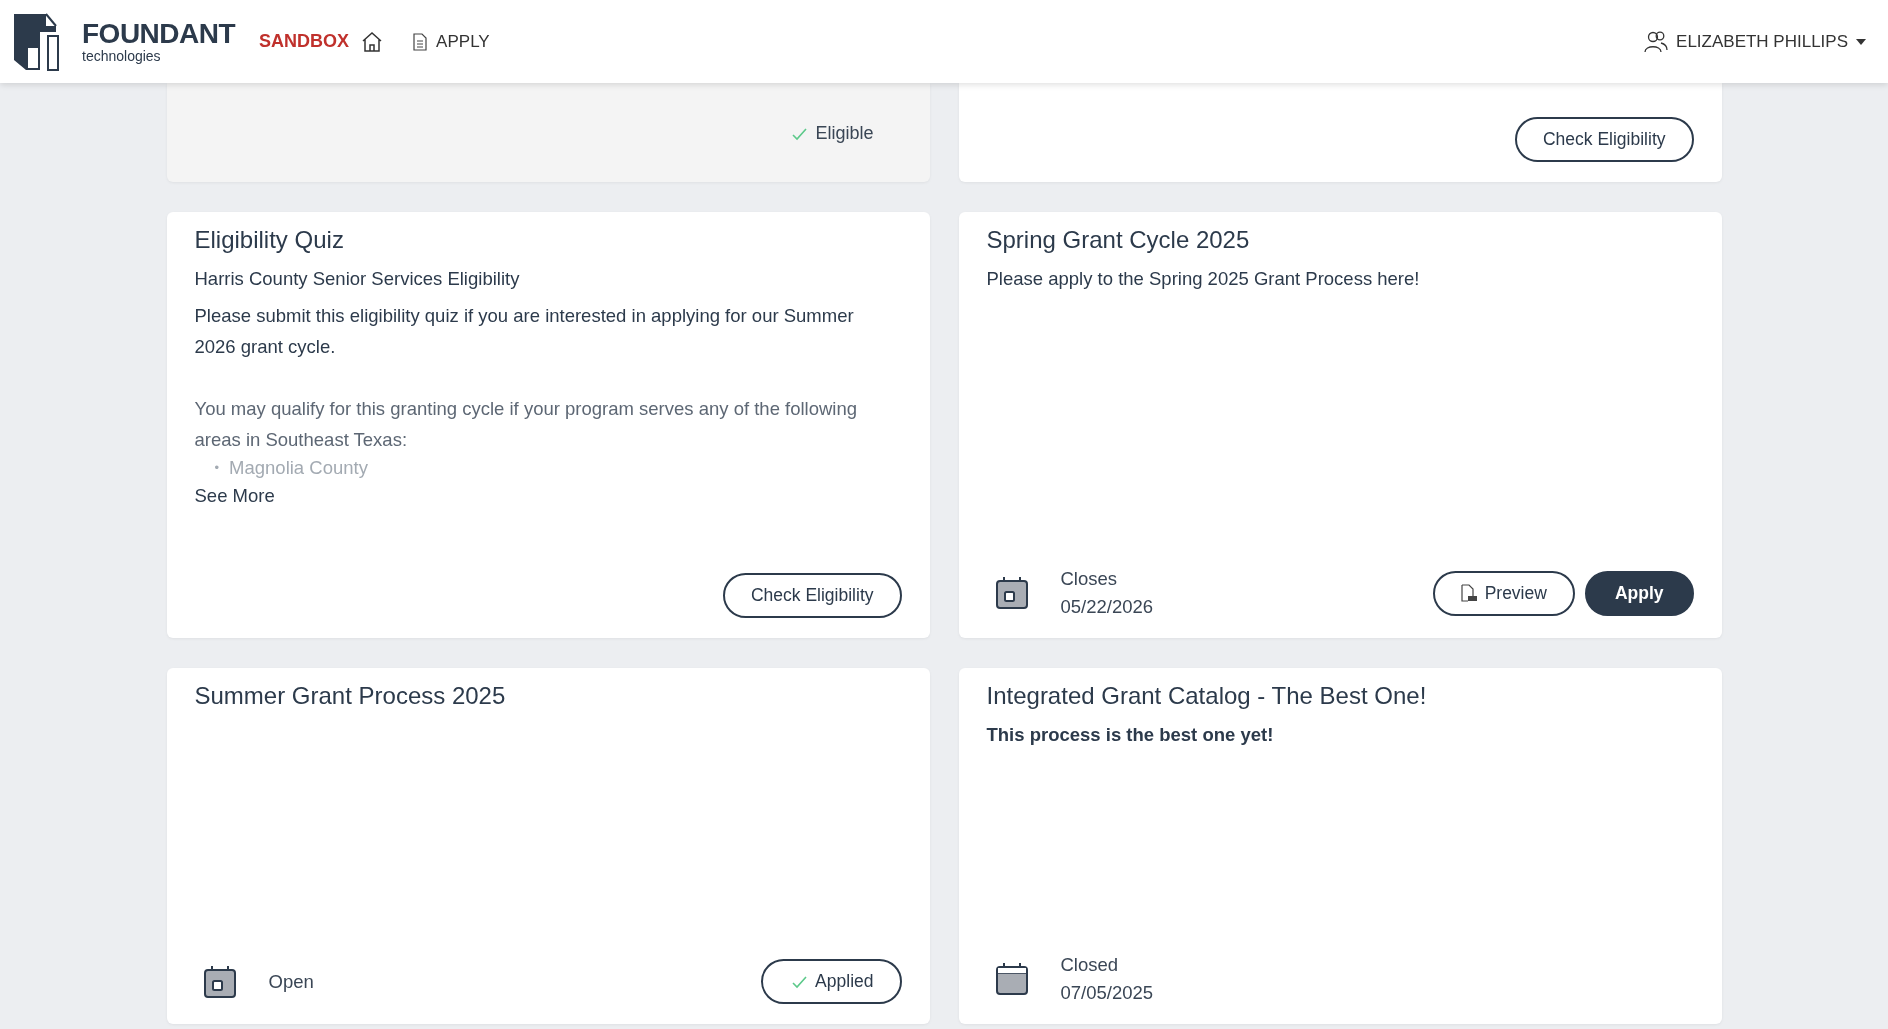 This screenshot has height=1029, width=1888. I want to click on applied-button: Applied, so click(831, 981).